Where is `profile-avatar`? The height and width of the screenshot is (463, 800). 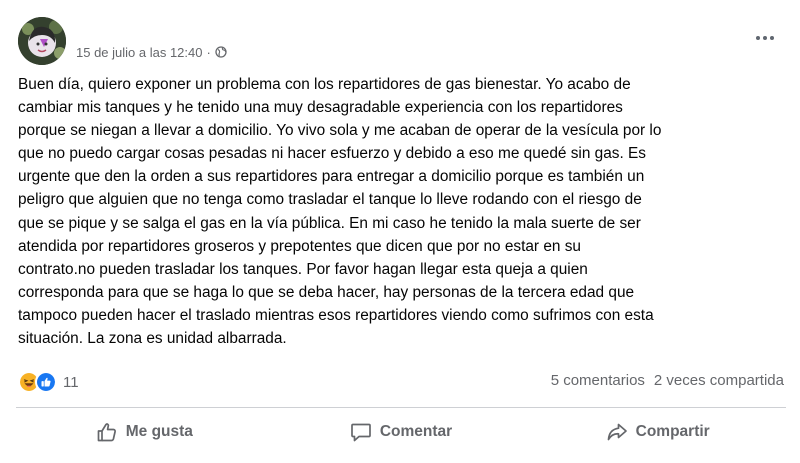 profile-avatar is located at coordinates (42, 41).